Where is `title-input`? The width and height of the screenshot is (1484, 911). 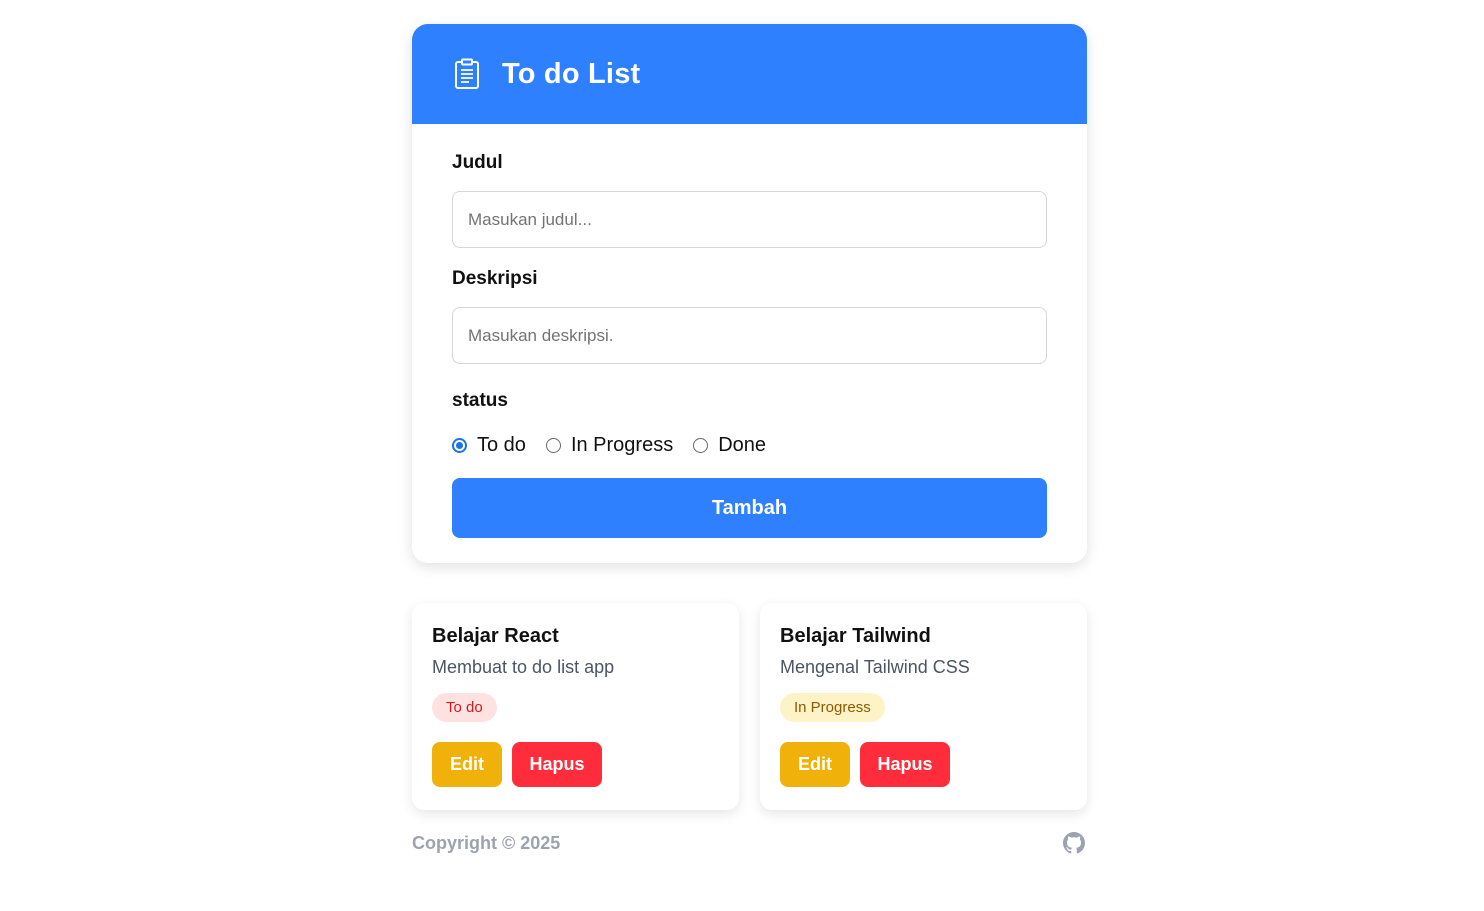 title-input is located at coordinates (749, 219).